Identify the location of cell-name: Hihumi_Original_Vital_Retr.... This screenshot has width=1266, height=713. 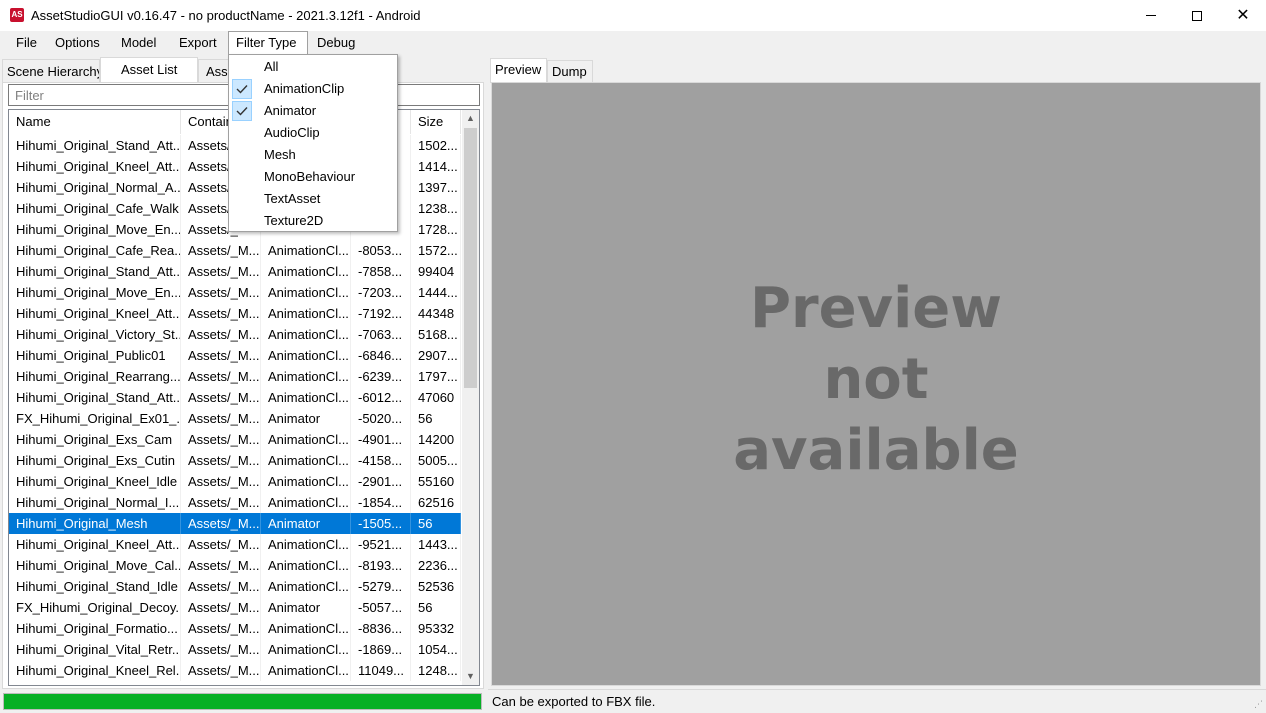
(95, 649).